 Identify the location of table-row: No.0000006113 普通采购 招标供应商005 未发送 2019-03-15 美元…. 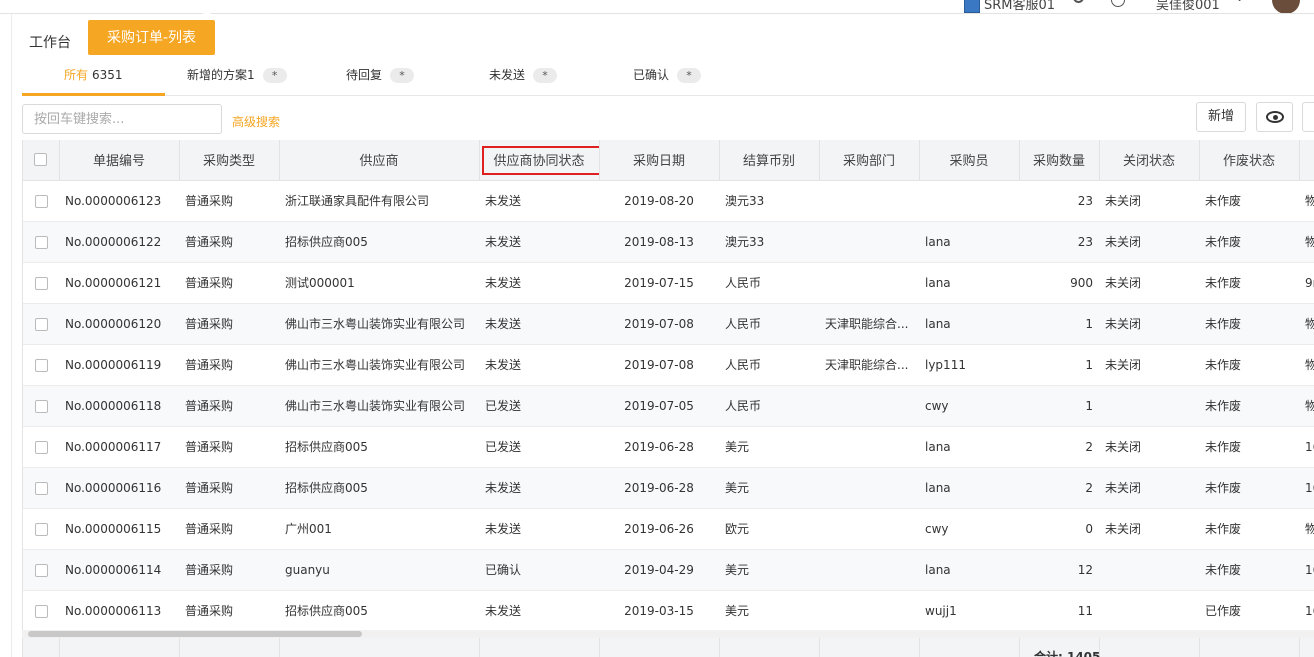
(668, 611).